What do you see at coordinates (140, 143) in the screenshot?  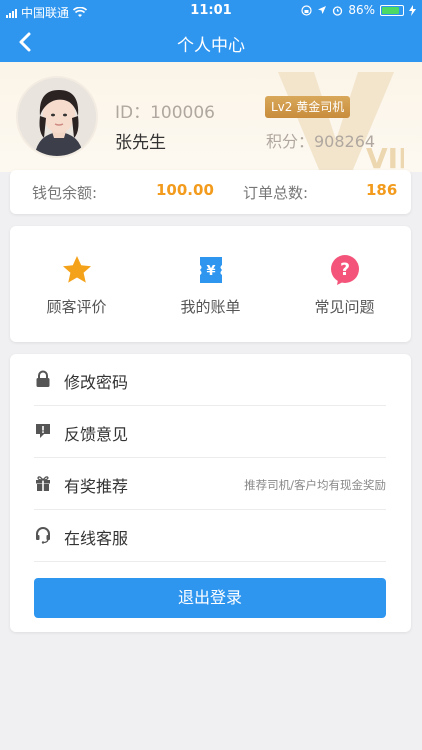 I see `user-name: 张先生` at bounding box center [140, 143].